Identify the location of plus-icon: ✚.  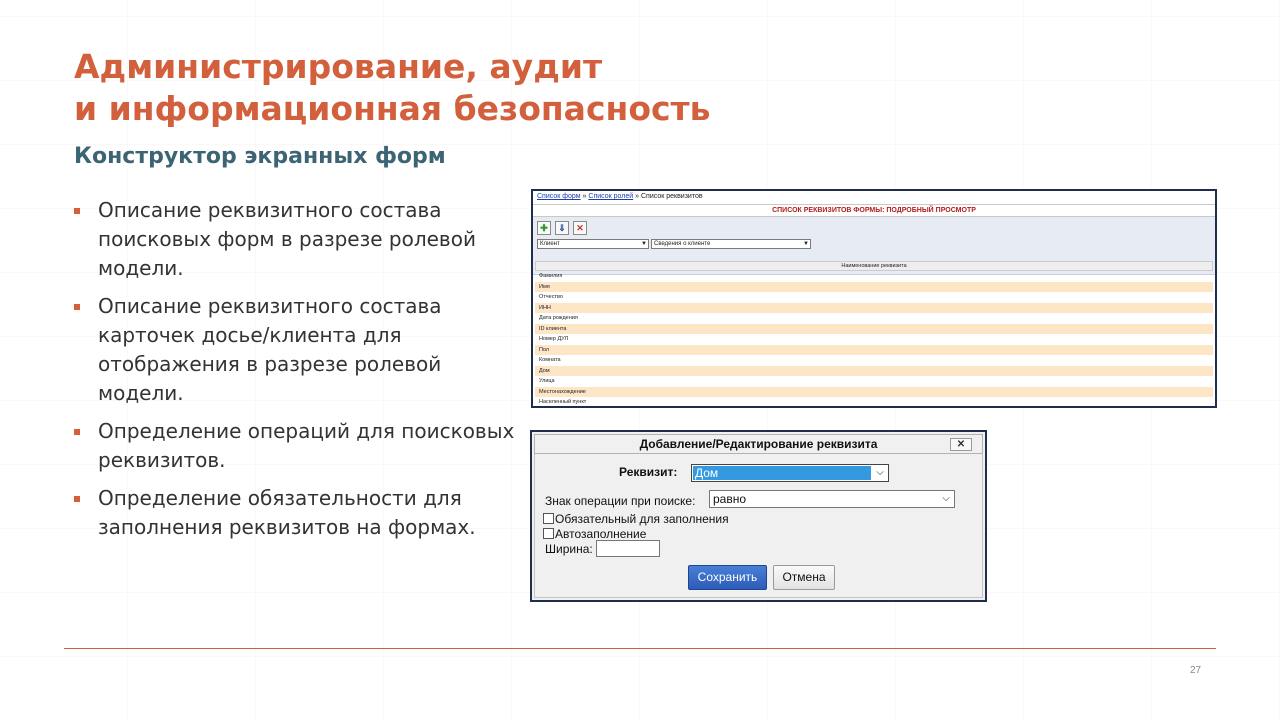
(544, 228).